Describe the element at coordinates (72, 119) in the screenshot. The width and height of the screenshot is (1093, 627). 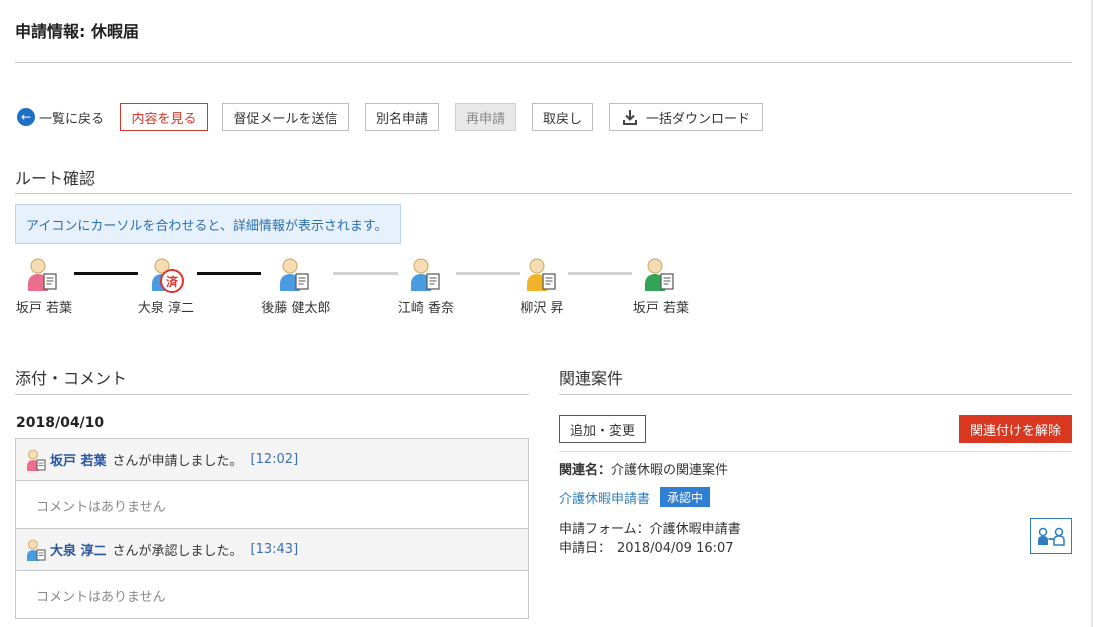
I see `back-to-list-label: 一覧に戻る` at that location.